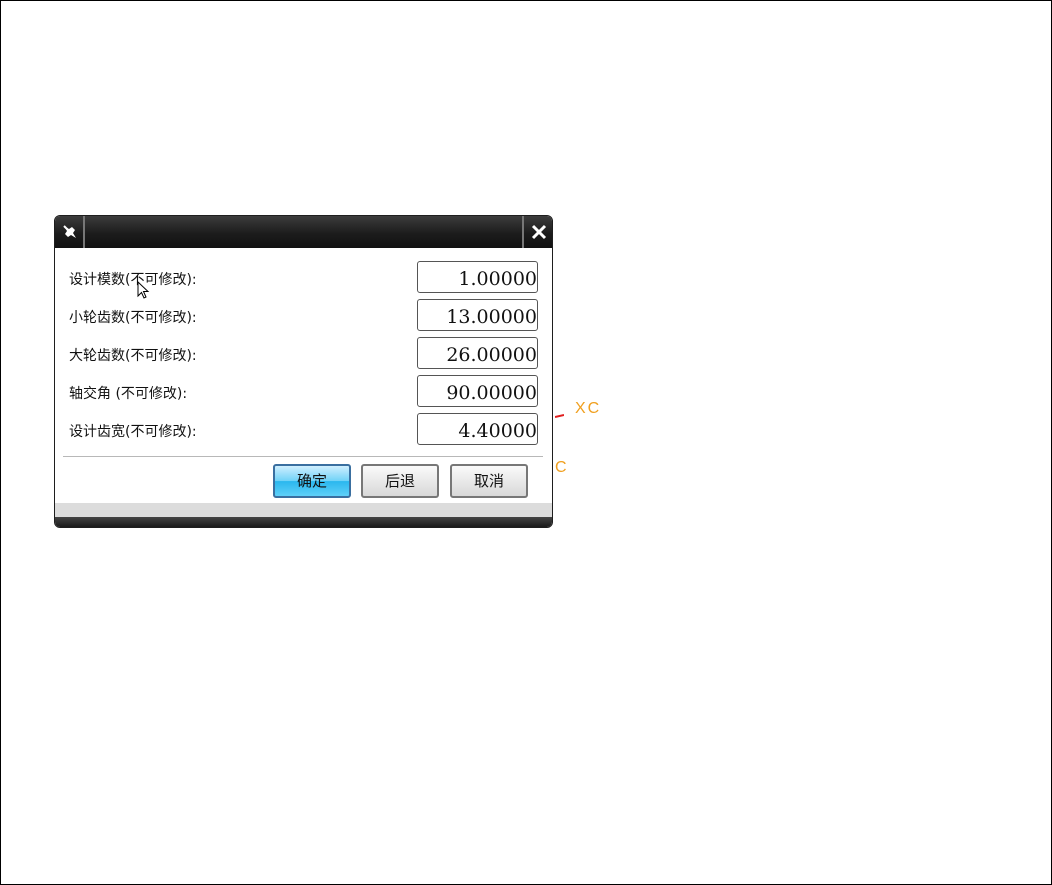  I want to click on shaft-angle-input, so click(477, 392).